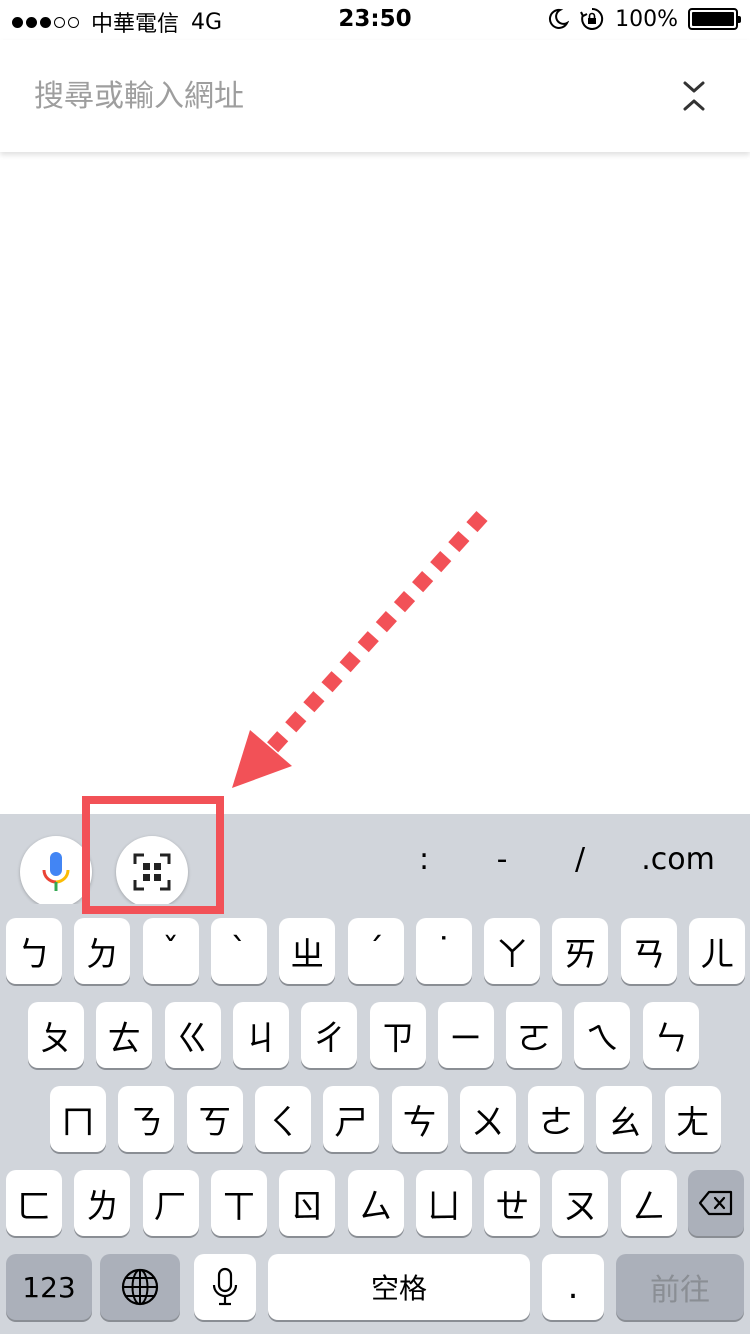 This screenshot has height=1334, width=750. What do you see at coordinates (502, 860) in the screenshot?
I see `dash-key: -` at bounding box center [502, 860].